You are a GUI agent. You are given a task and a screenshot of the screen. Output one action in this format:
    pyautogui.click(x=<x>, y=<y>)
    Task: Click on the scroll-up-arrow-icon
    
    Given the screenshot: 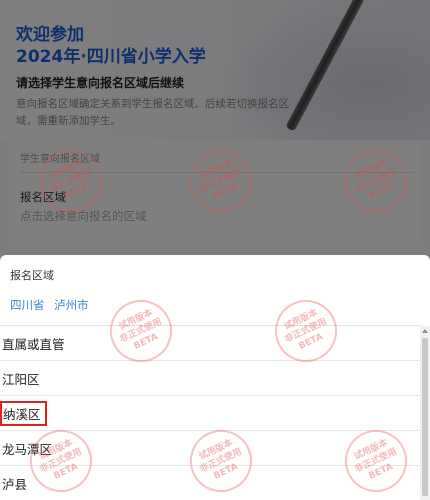 What is the action you would take?
    pyautogui.click(x=425, y=331)
    